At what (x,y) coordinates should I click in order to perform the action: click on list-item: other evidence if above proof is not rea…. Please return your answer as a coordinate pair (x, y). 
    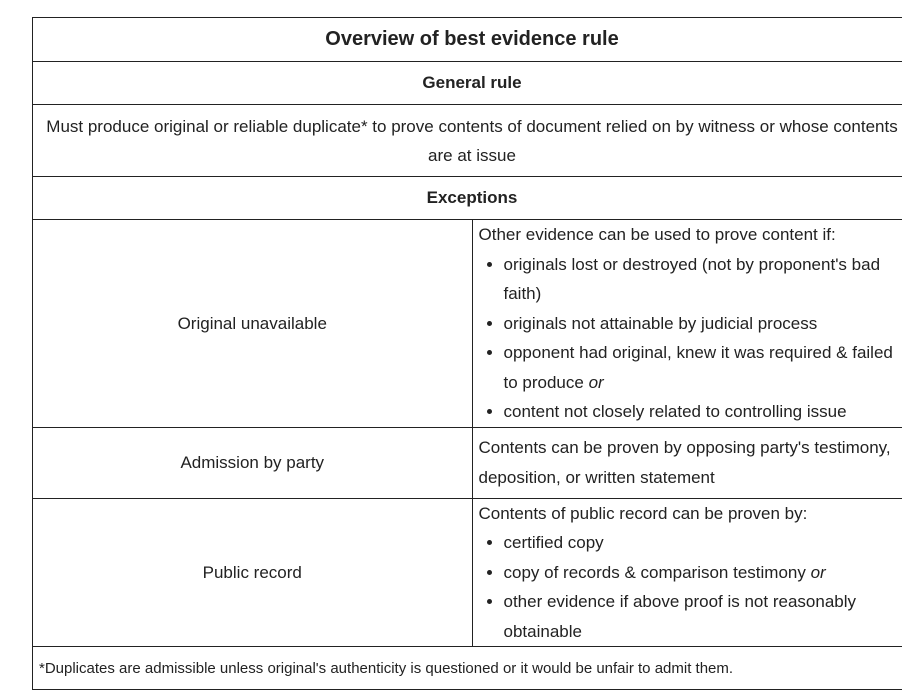
    Looking at the image, I should click on (703, 616).